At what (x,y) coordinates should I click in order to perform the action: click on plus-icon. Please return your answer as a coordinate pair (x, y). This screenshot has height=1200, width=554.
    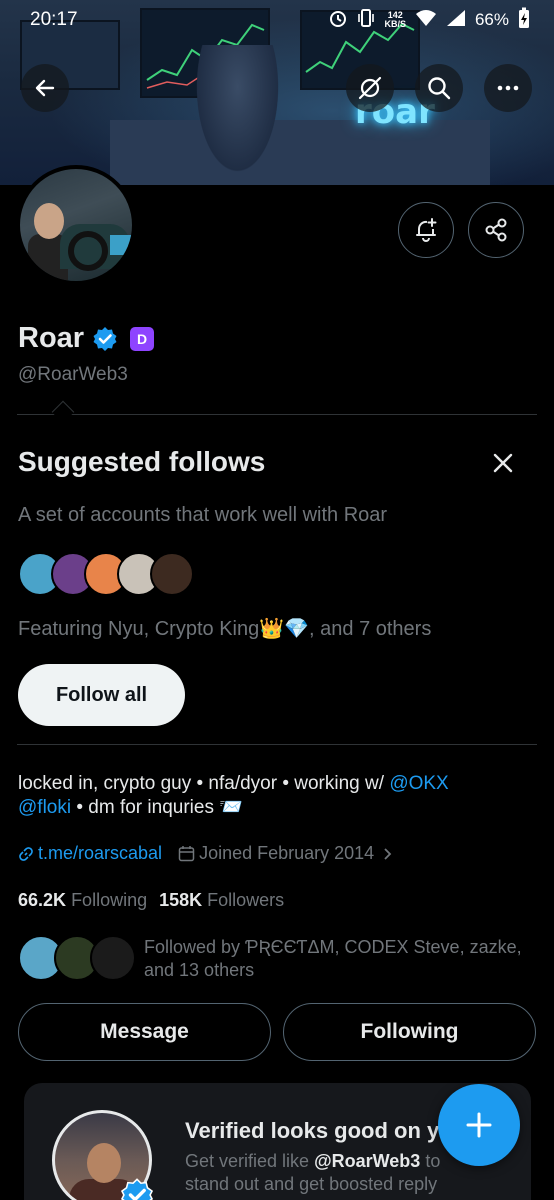
    Looking at the image, I should click on (479, 1125).